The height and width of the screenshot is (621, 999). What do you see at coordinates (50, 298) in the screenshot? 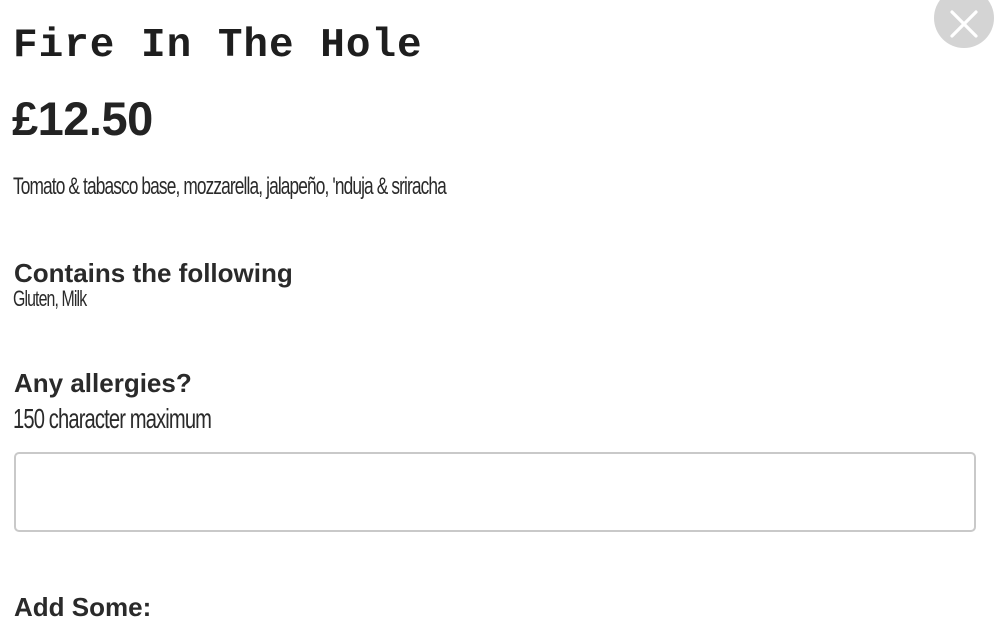
I see `allergens-list: Gluten, Milk` at bounding box center [50, 298].